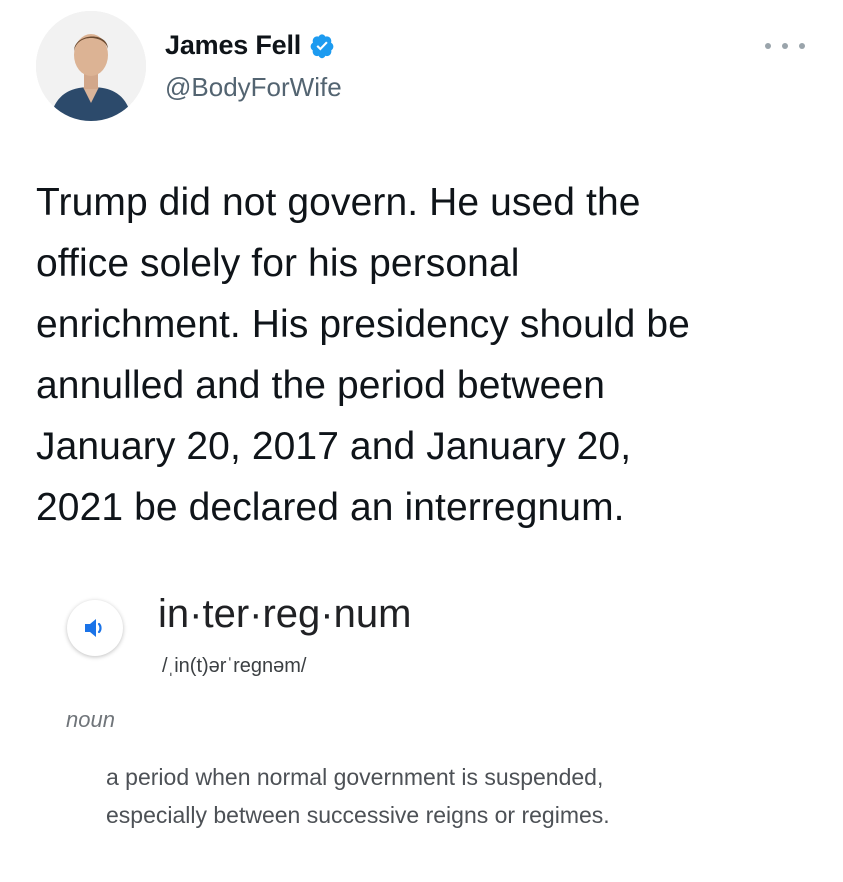  Describe the element at coordinates (338, 202) in the screenshot. I see `tweet-text-line: Trump did not govern. He used the` at that location.